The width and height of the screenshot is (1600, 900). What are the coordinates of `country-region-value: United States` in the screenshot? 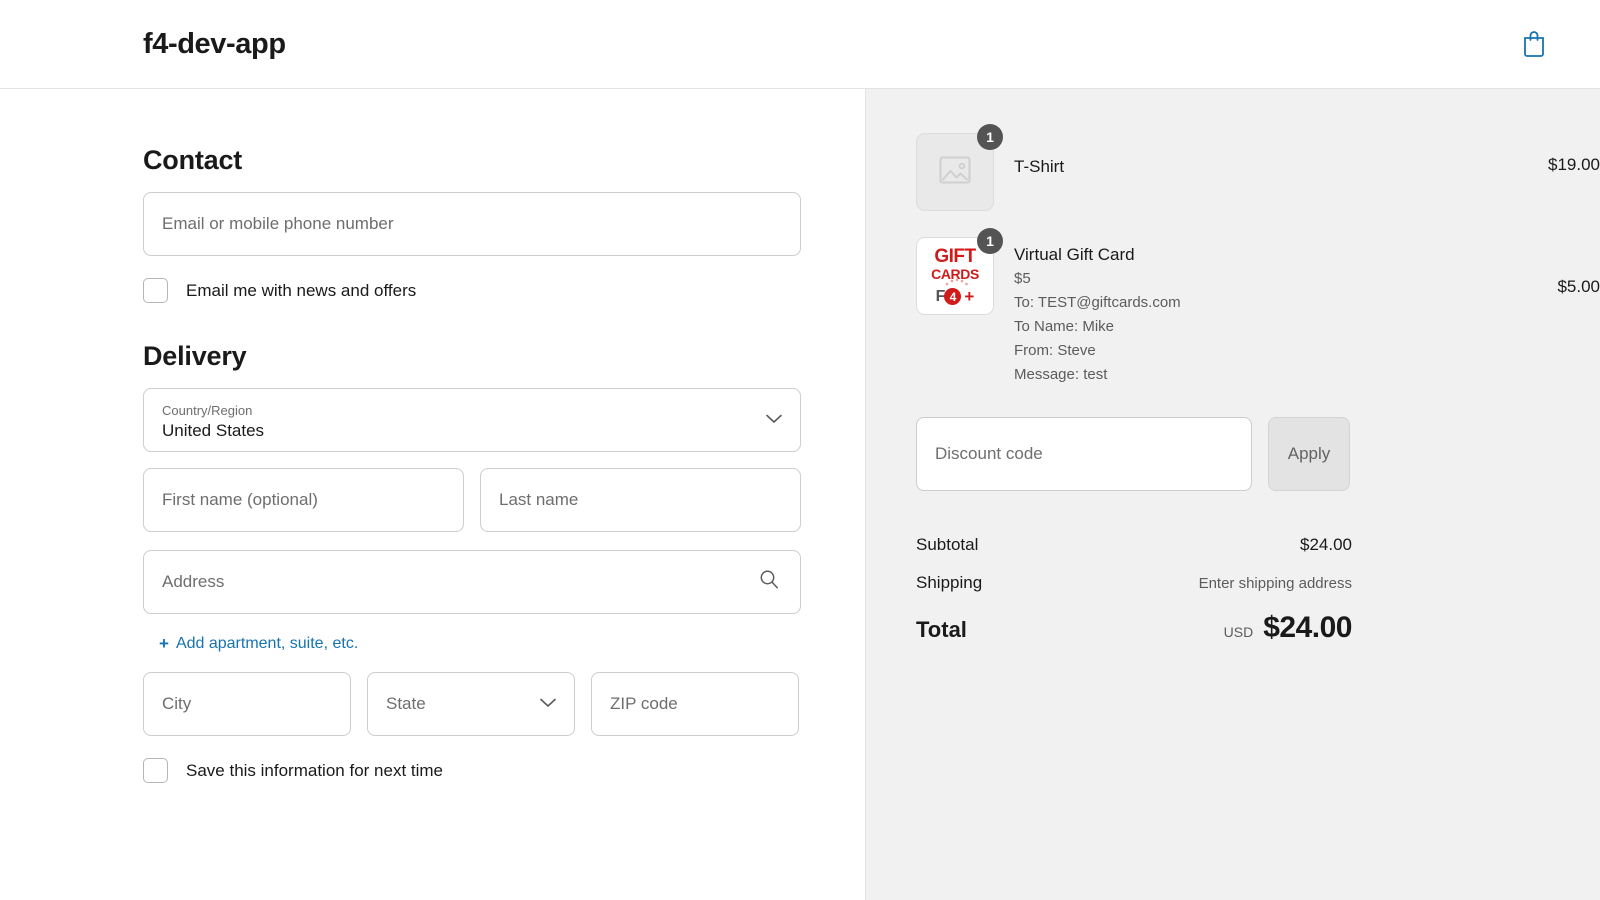 It's located at (213, 430).